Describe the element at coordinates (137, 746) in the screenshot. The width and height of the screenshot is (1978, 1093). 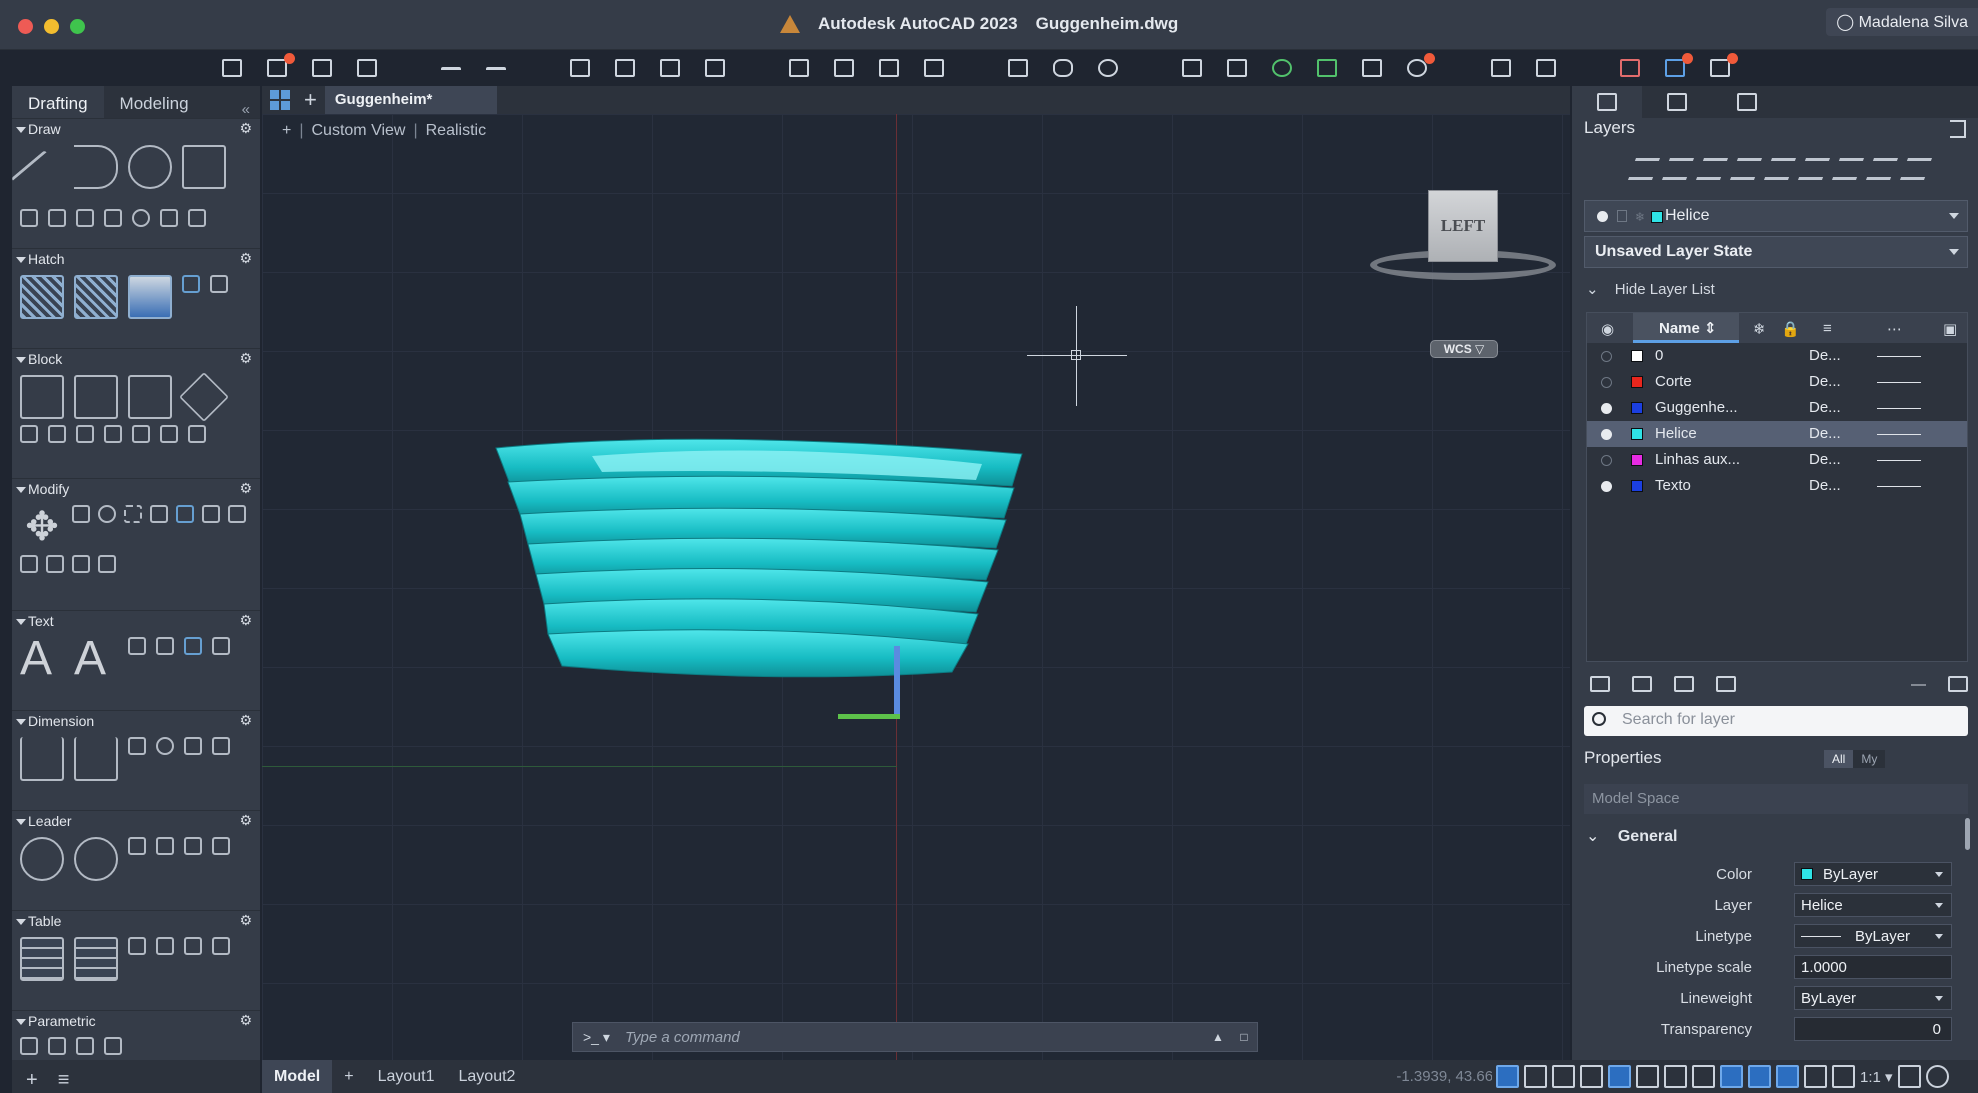
I see `linear-dimension-icon` at that location.